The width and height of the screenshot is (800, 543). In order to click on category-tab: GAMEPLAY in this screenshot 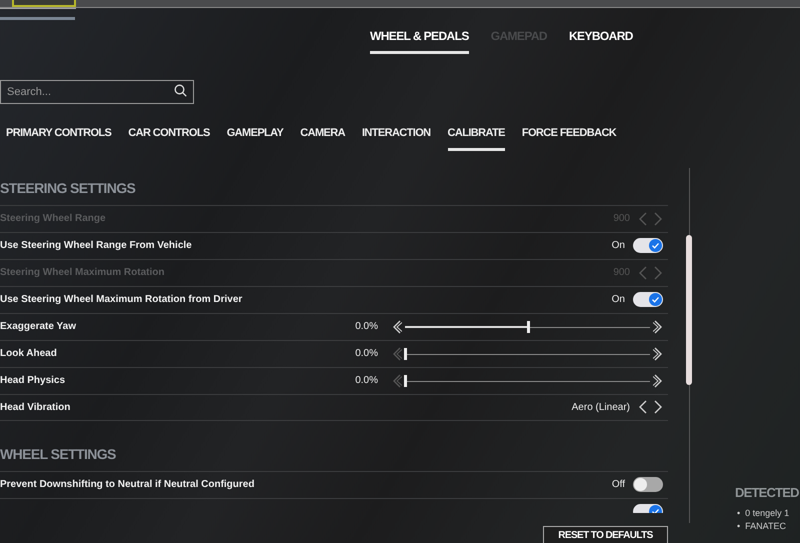, I will do `click(255, 137)`.